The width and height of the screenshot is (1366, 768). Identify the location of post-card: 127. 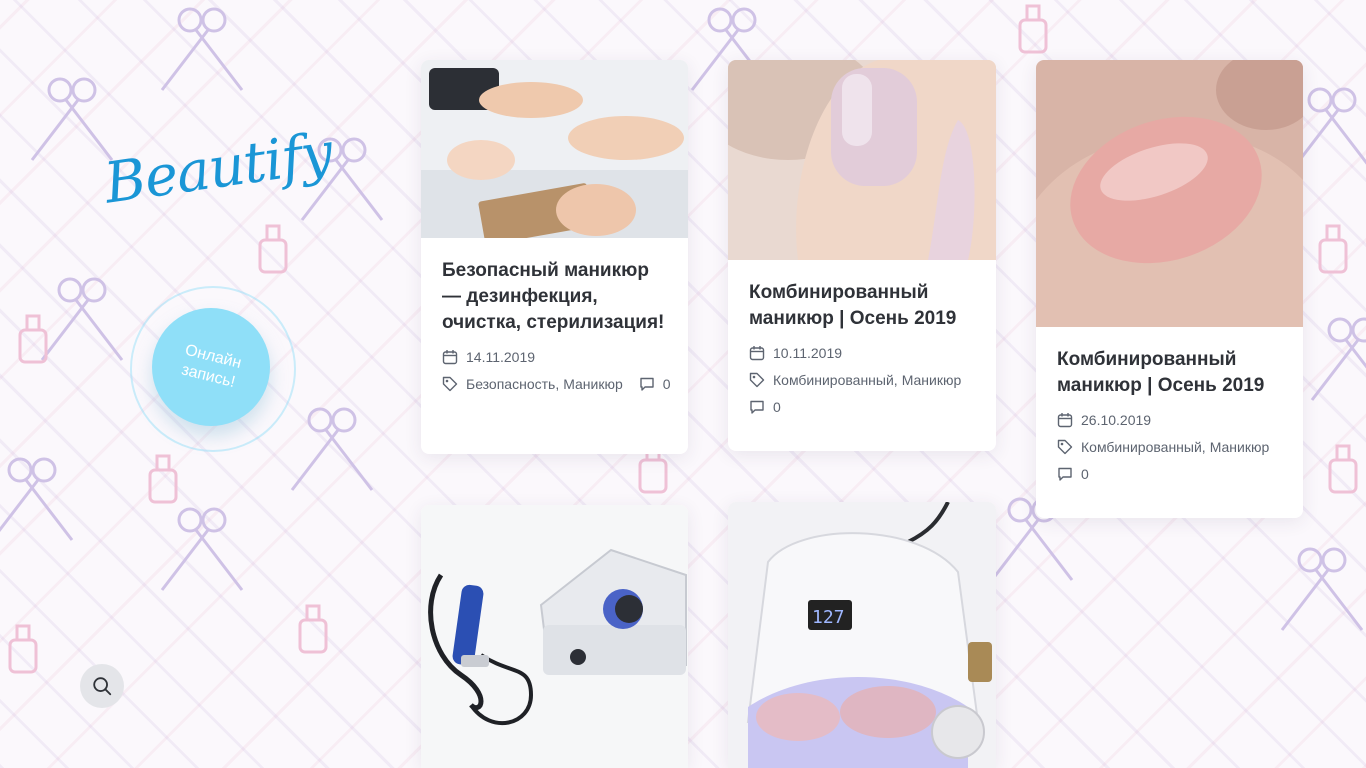
(862, 635).